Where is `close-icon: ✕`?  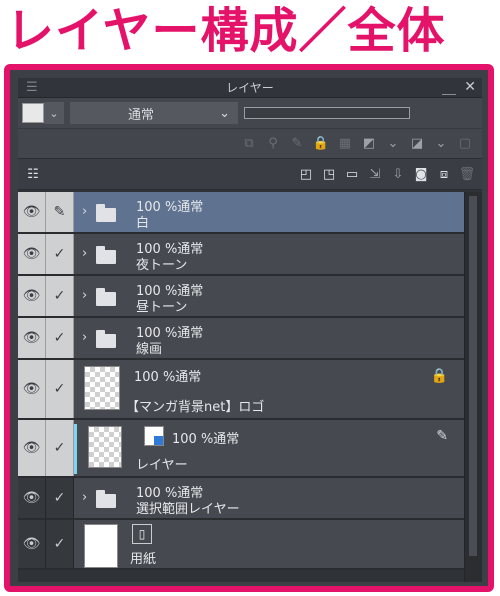
close-icon: ✕ is located at coordinates (470, 87).